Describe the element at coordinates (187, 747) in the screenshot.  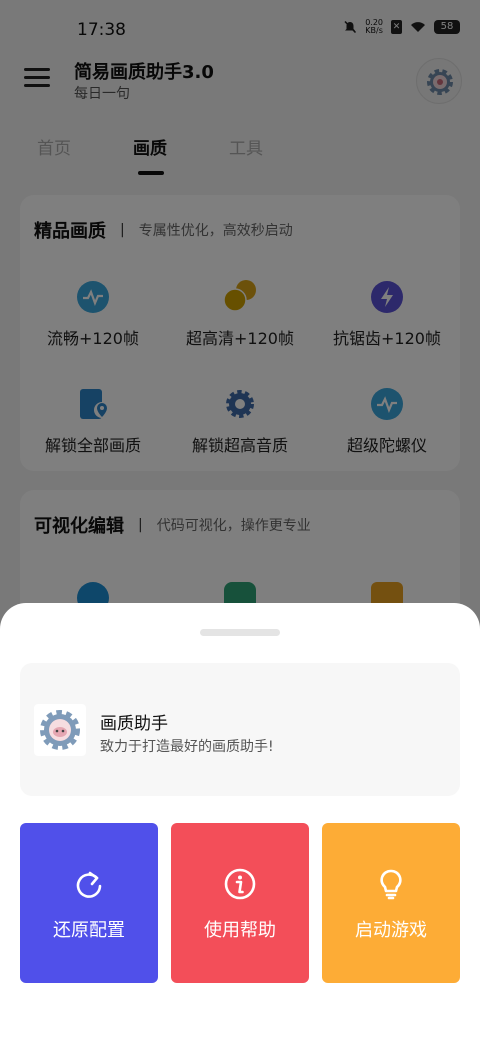
I see `app-description: 致力于打造最好的画质助手!` at that location.